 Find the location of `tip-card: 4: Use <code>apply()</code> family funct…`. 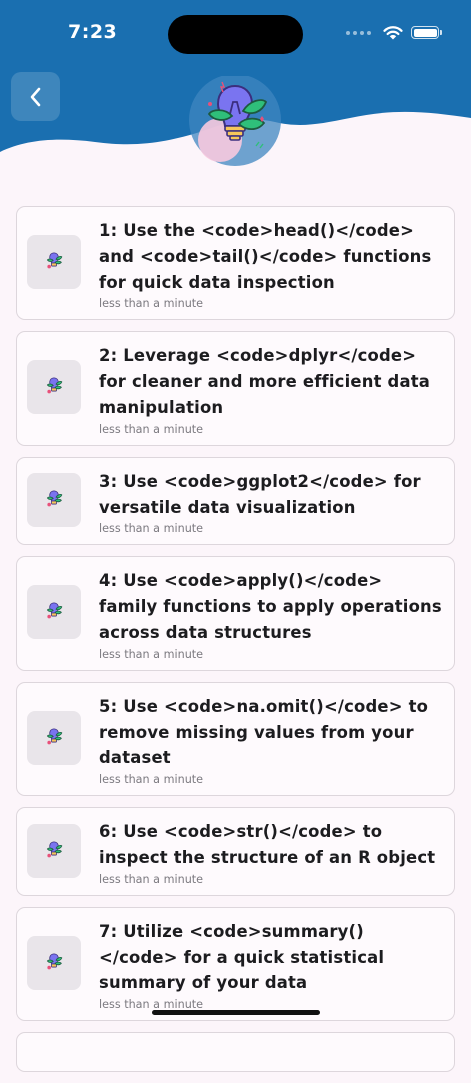

tip-card: 4: Use <code>apply()</code> family funct… is located at coordinates (235, 613).